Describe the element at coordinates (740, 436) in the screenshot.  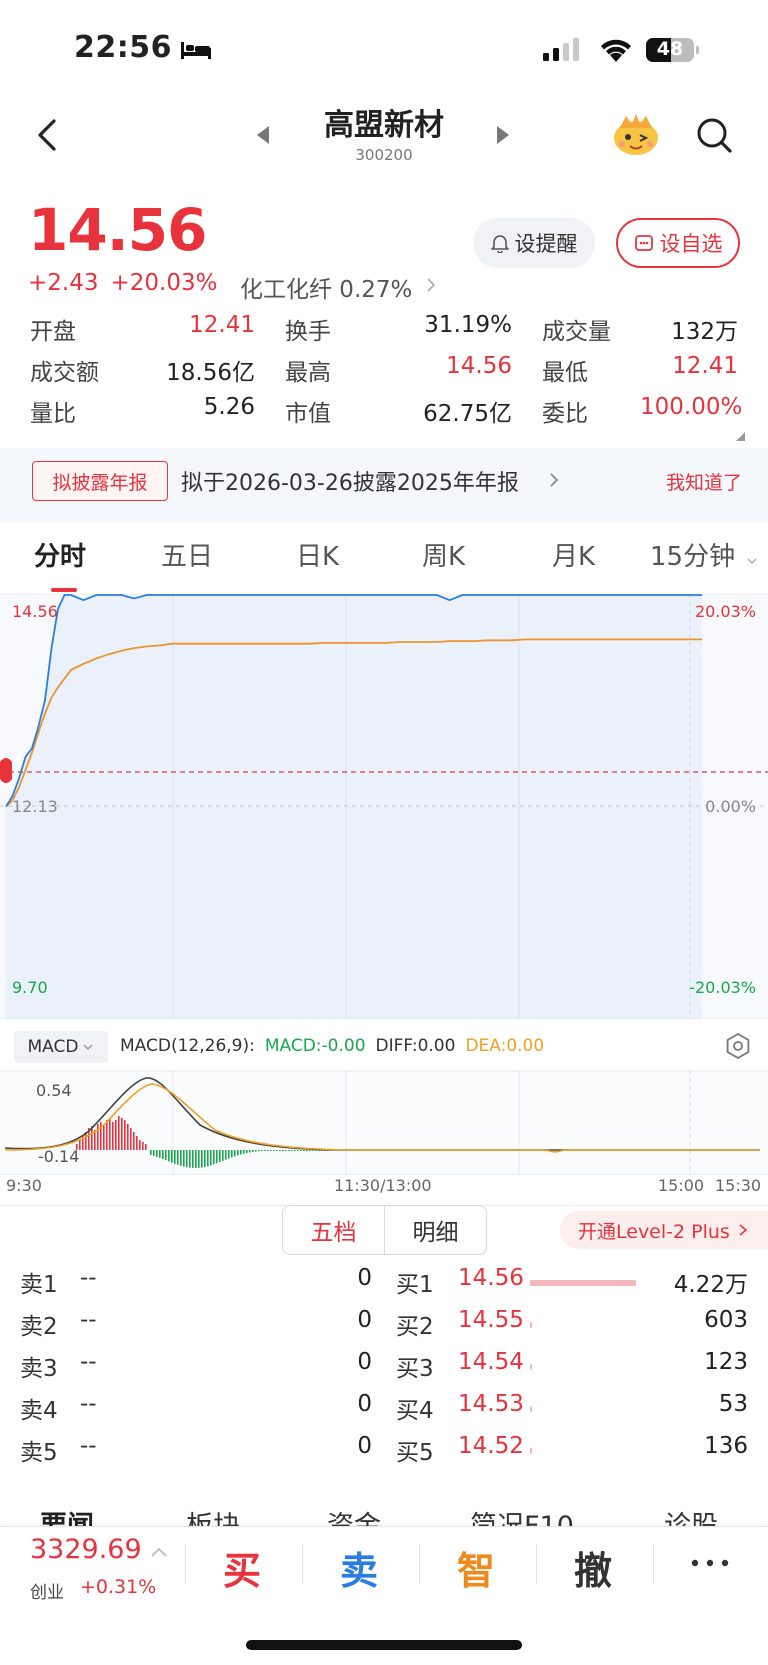
I see `expand-stats-icon` at that location.